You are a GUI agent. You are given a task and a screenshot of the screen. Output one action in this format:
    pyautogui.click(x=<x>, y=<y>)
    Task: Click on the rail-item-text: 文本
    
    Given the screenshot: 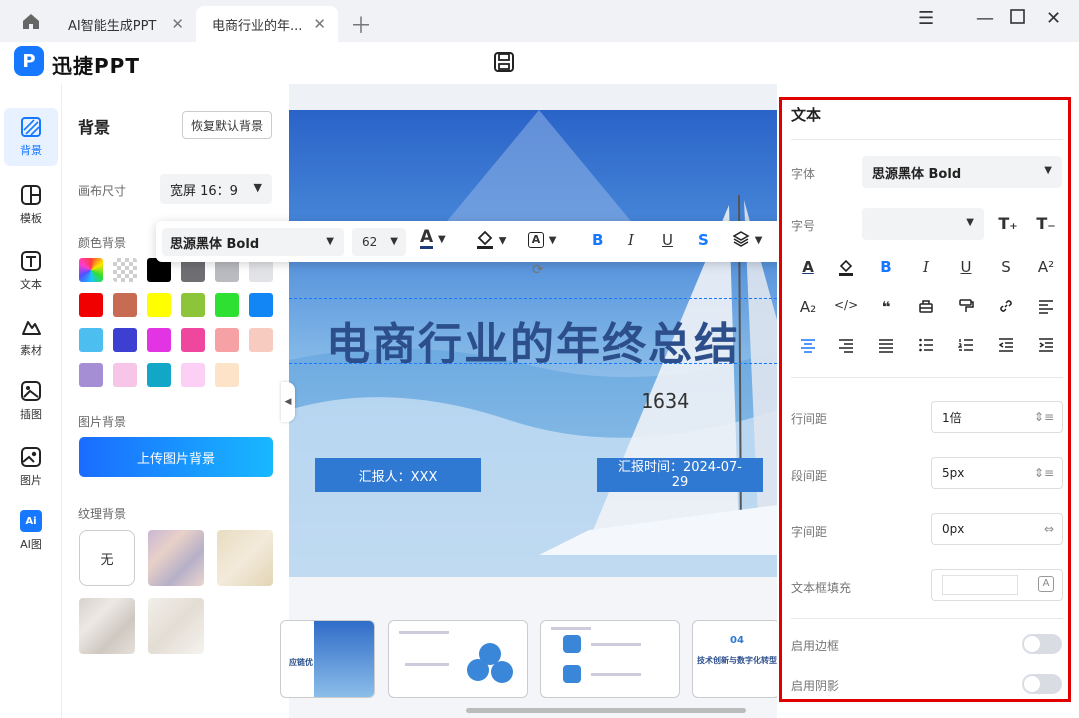 What is the action you would take?
    pyautogui.click(x=31, y=271)
    